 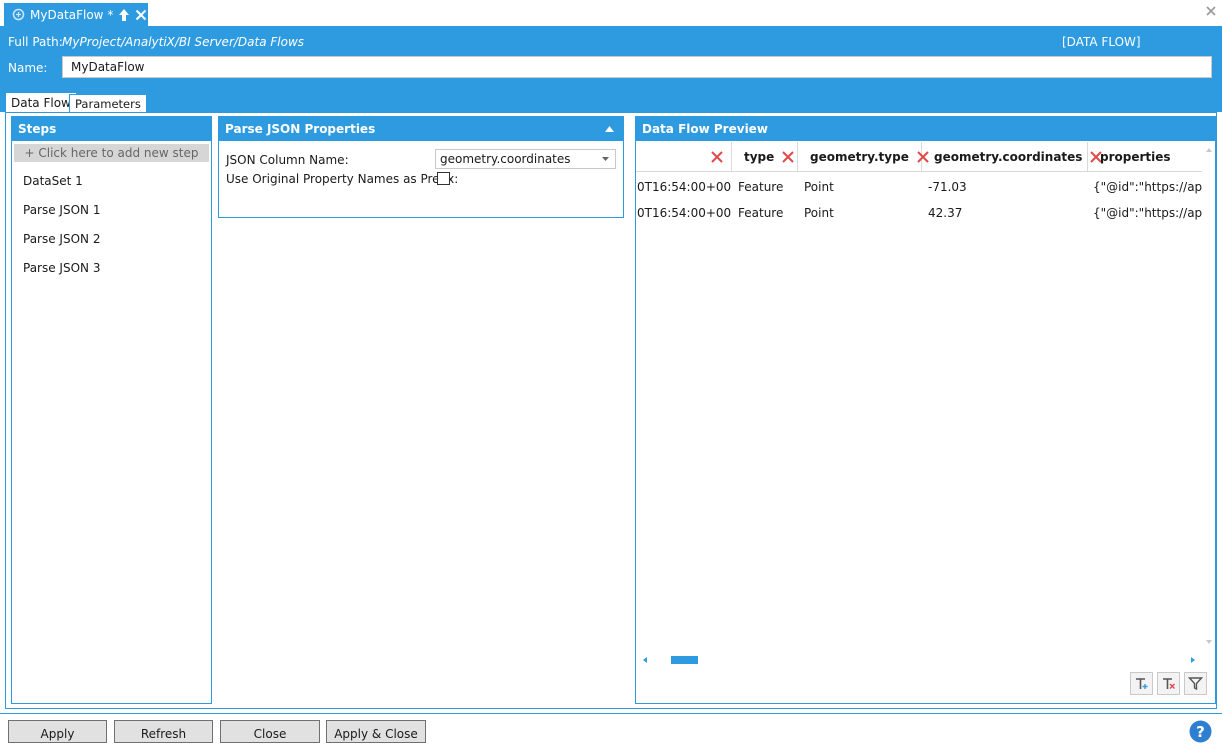 What do you see at coordinates (111, 153) in the screenshot?
I see `add-new-step-button: + Click here to add new step` at bounding box center [111, 153].